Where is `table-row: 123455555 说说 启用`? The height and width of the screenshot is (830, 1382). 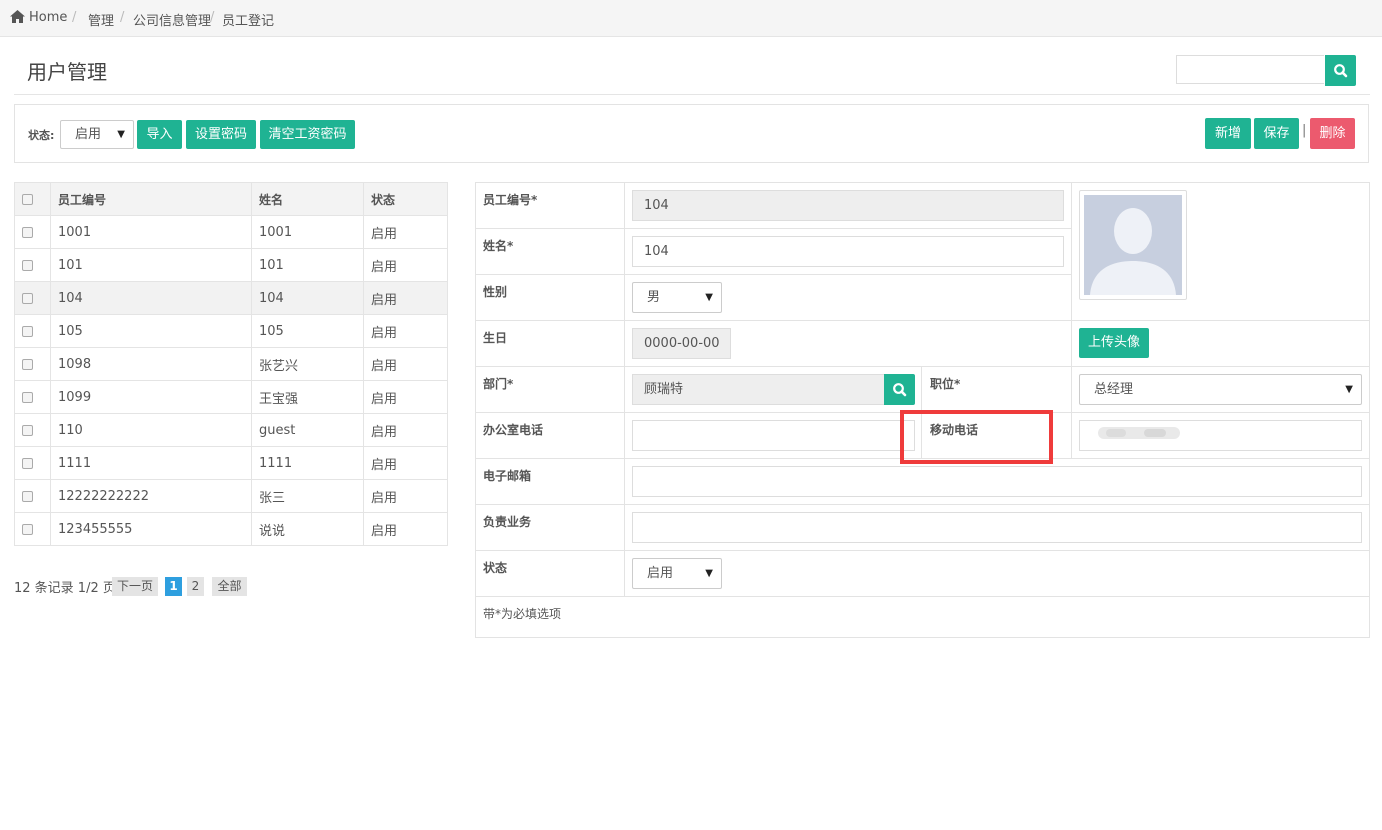
table-row: 123455555 说说 启用 is located at coordinates (231, 529).